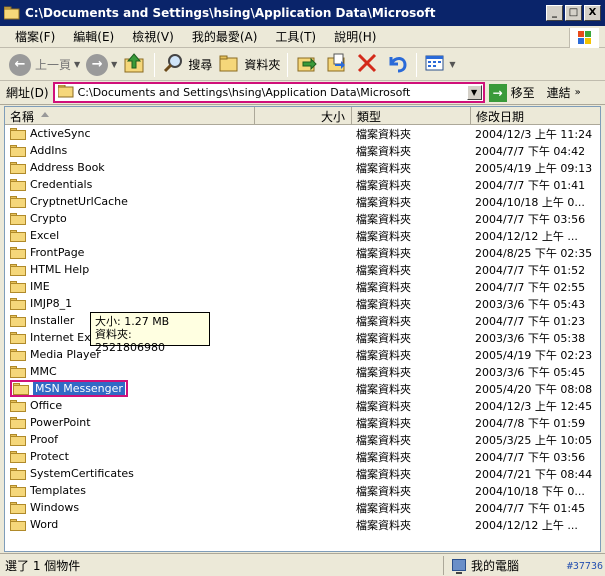  I want to click on item-date: 2003/3/6 下午 05:38, so click(530, 338).